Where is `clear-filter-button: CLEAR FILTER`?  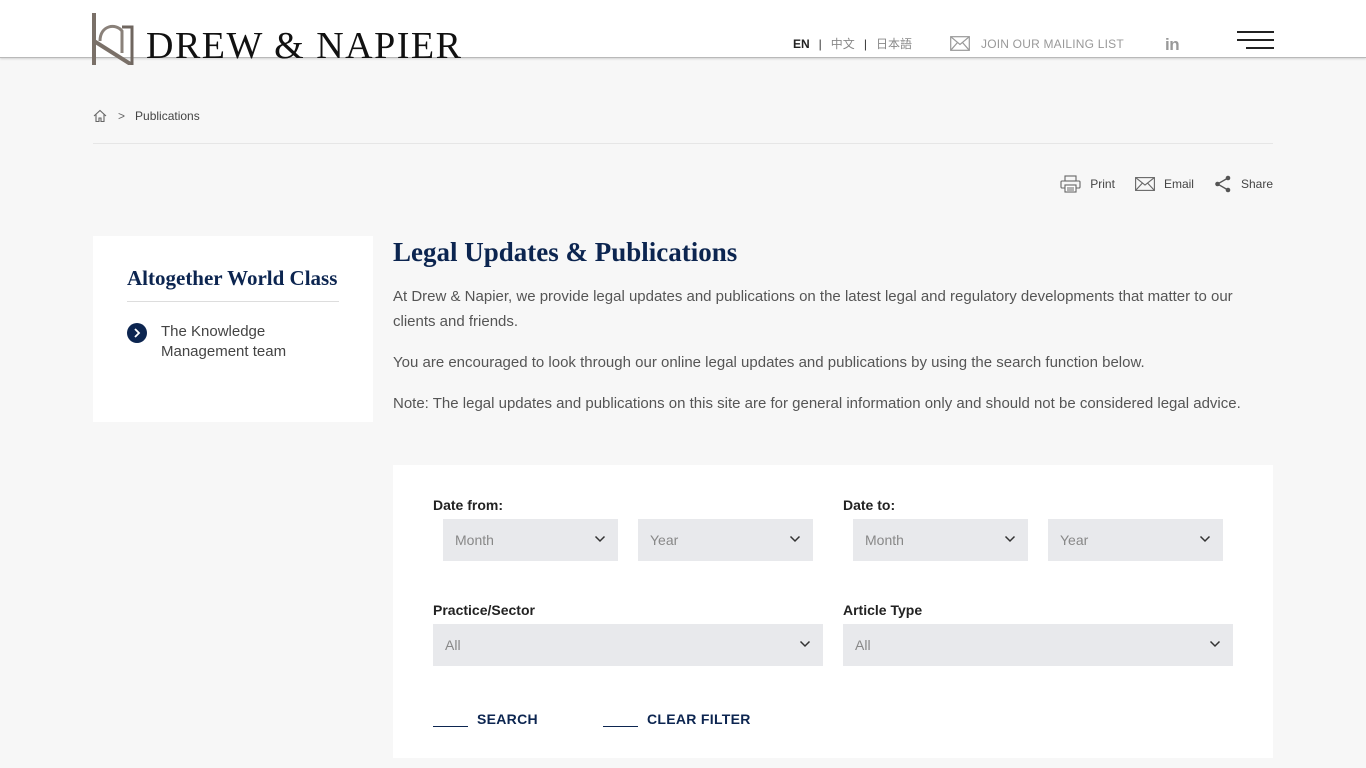 clear-filter-button: CLEAR FILTER is located at coordinates (677, 719).